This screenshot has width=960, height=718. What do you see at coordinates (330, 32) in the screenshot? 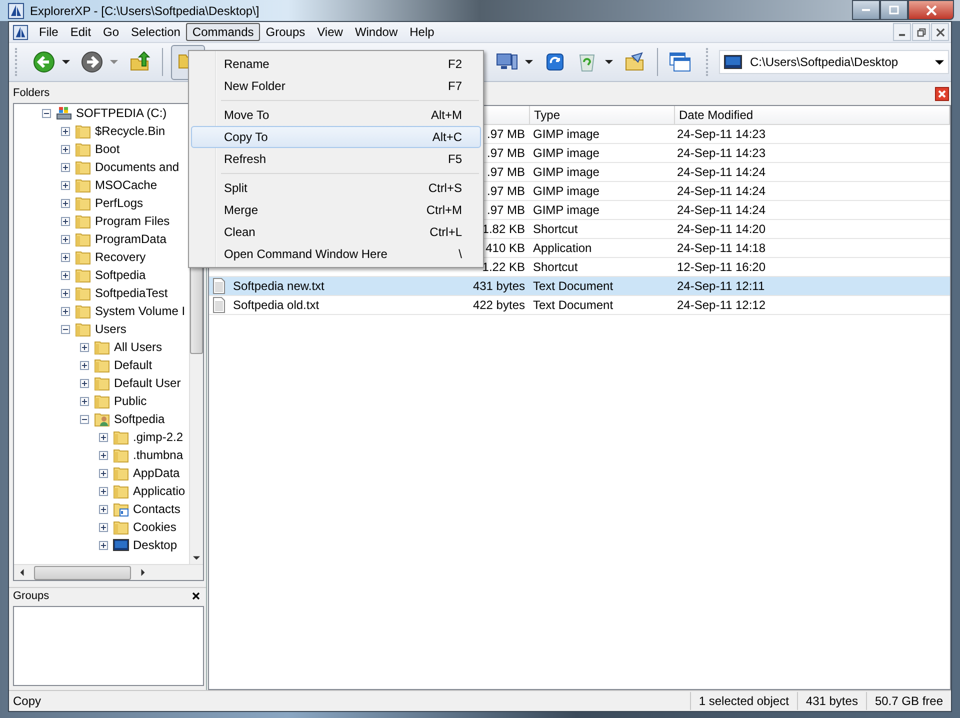
I see `menu-item: View` at bounding box center [330, 32].